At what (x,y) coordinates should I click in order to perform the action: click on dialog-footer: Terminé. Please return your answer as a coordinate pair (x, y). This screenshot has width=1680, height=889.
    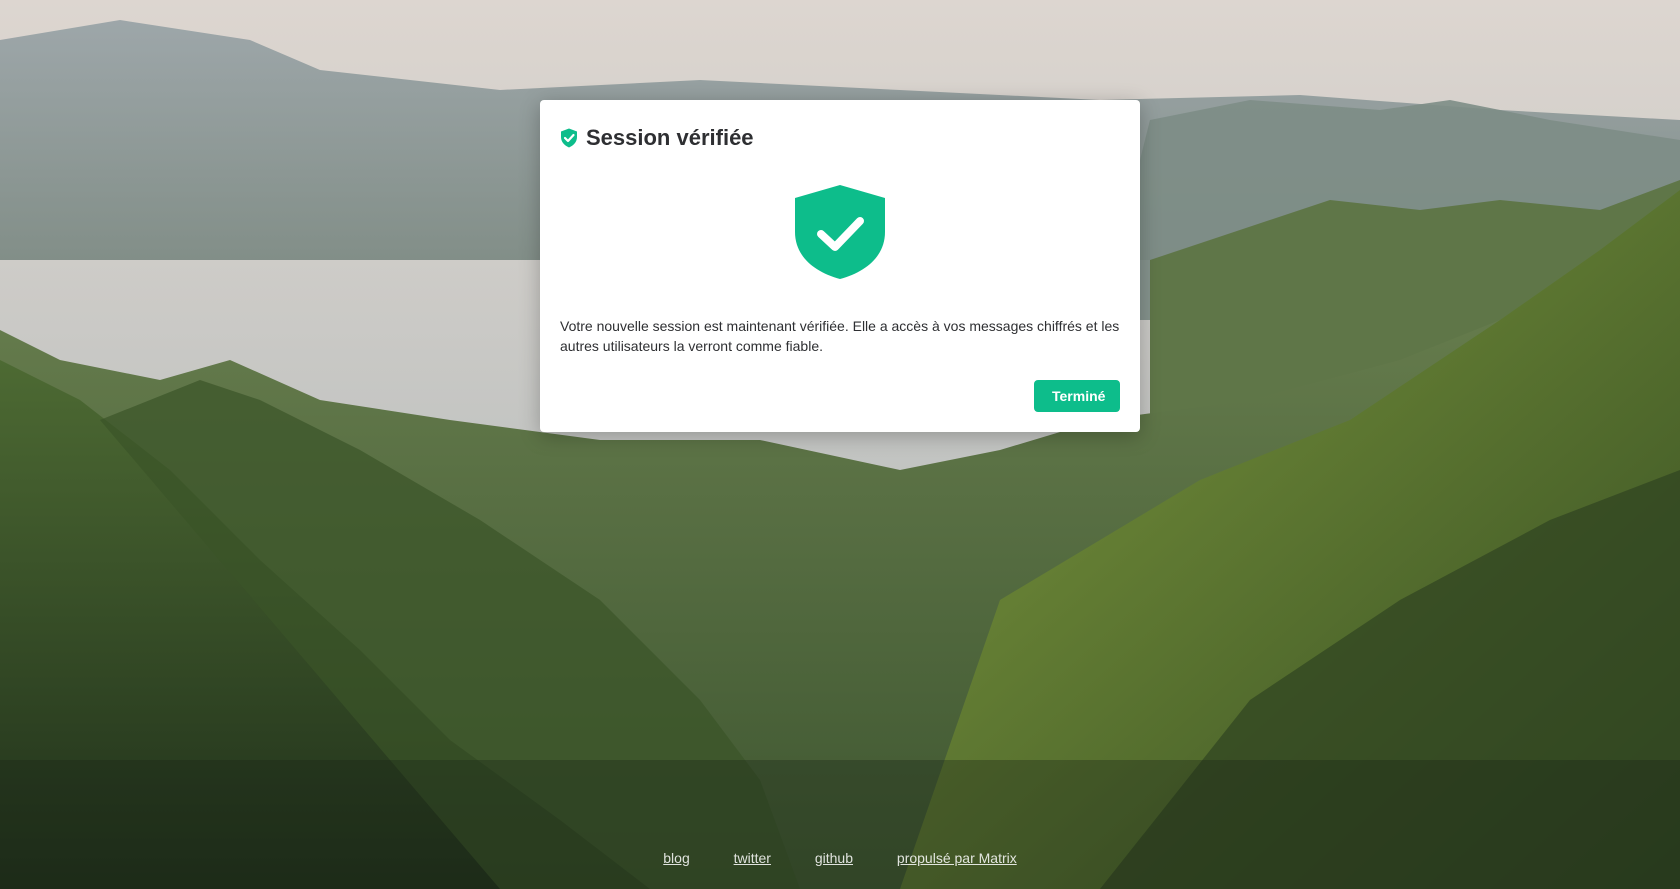
    Looking at the image, I should click on (1077, 396).